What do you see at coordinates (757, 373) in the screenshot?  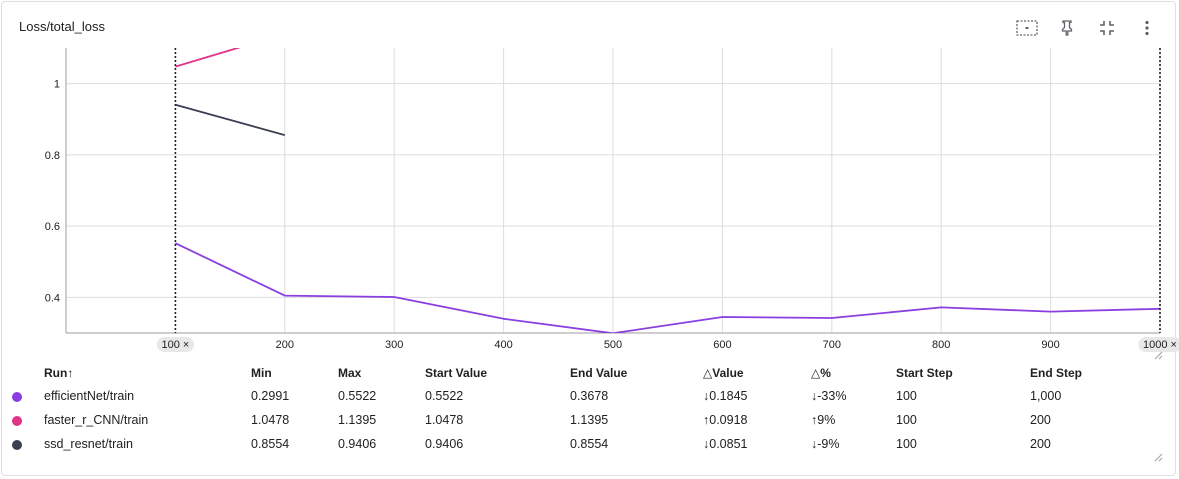 I see `header-delta-value: △Value` at bounding box center [757, 373].